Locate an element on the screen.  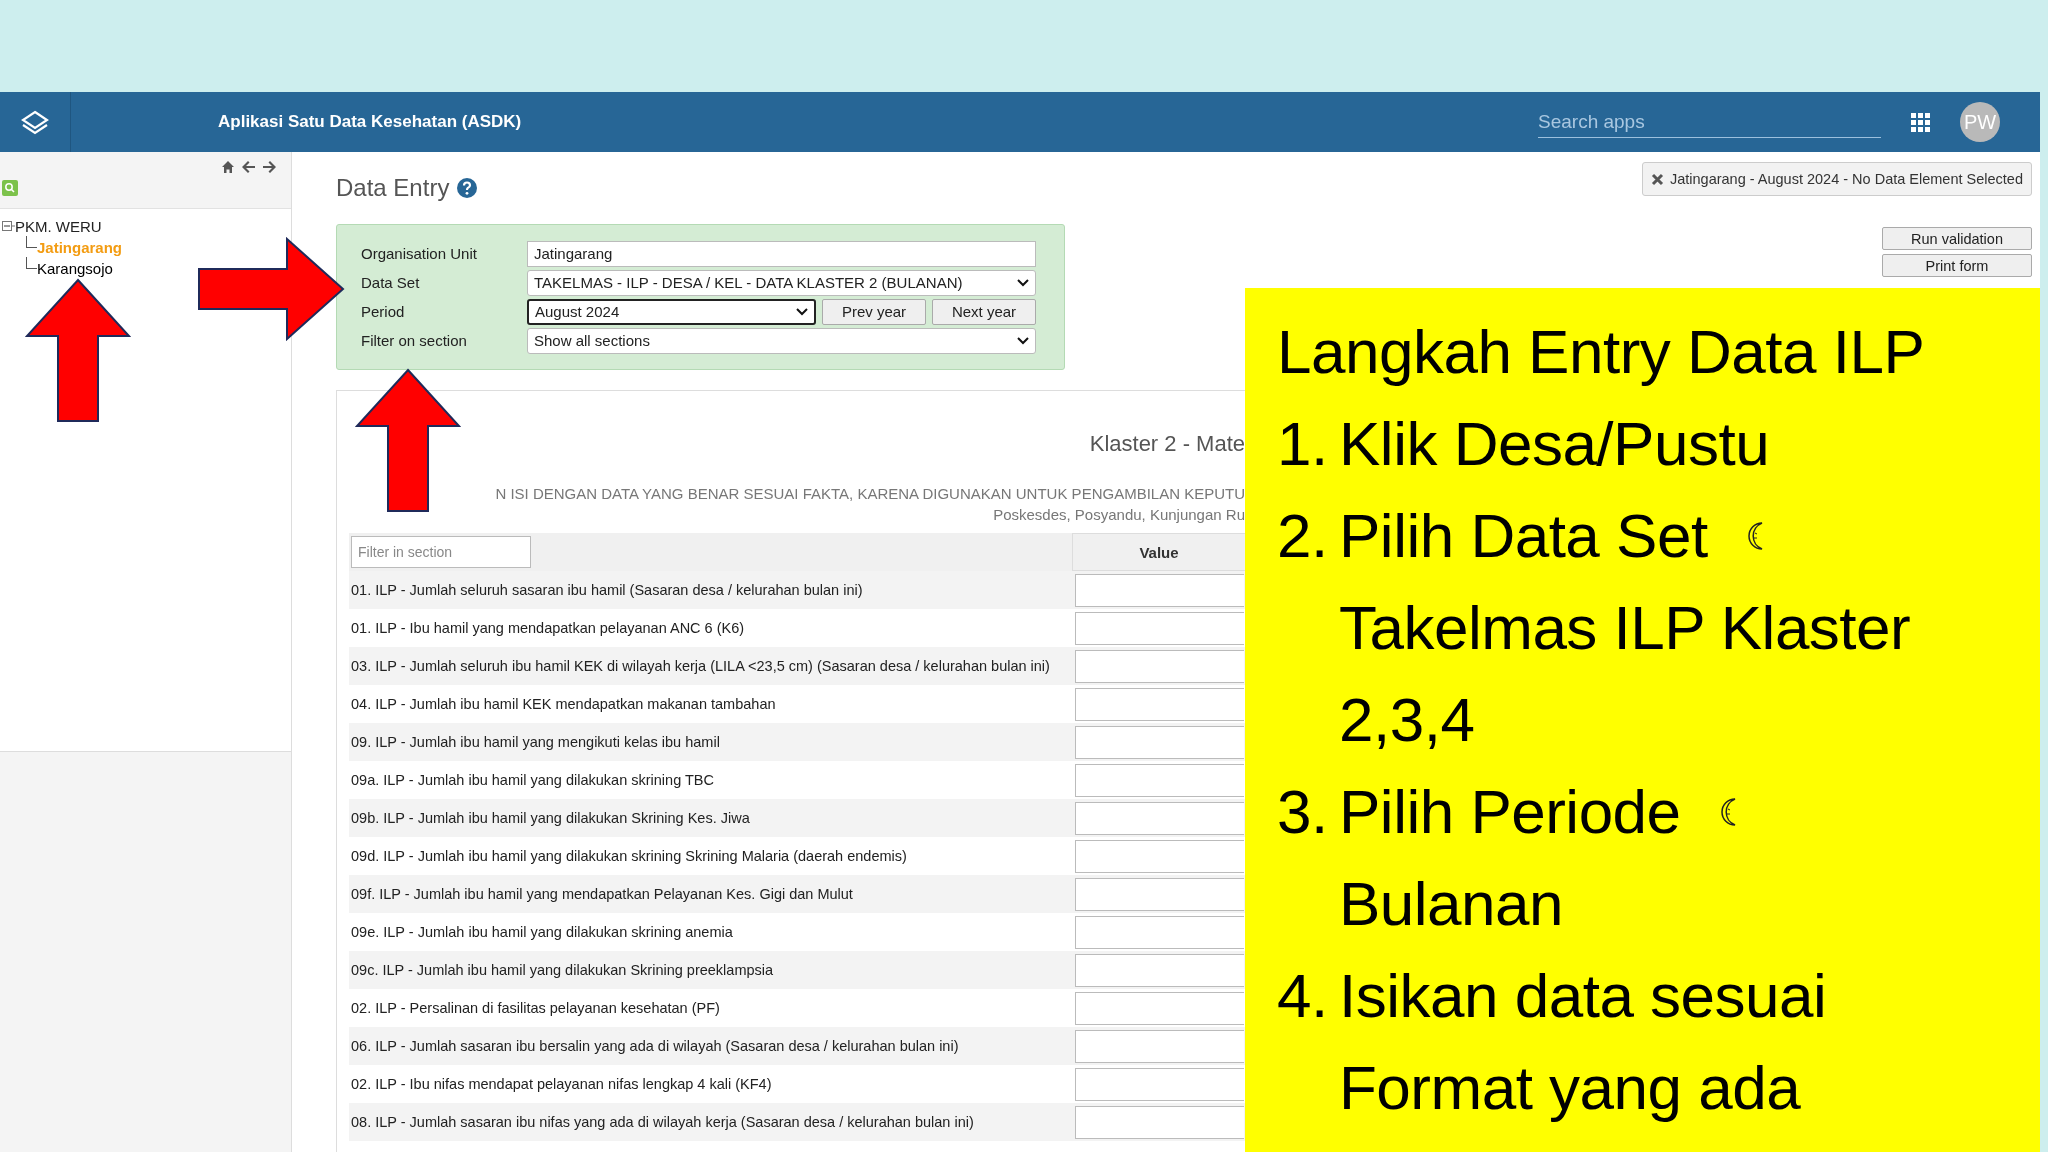
data-element-label: 09d. ILP - Jumlah ibu hamil yang dilakukan skrining Skrining Malaria (daerah endemis) is located at coordinates (629, 856).